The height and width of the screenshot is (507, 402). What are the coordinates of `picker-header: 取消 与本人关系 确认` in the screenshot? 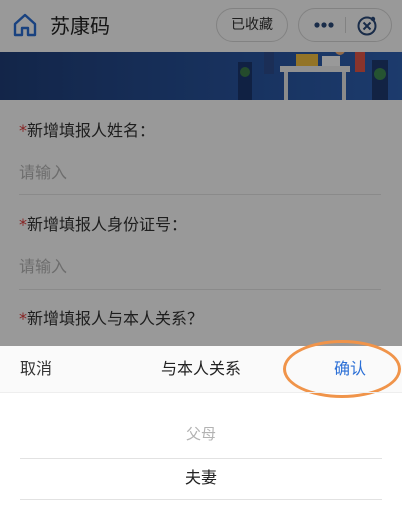 It's located at (201, 369).